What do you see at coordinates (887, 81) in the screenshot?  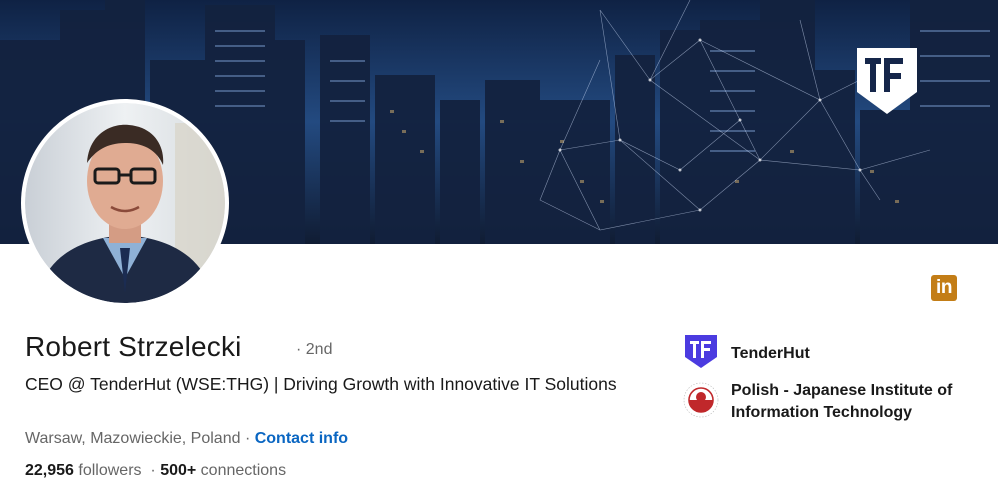 I see `tenderhut-shield-logo` at bounding box center [887, 81].